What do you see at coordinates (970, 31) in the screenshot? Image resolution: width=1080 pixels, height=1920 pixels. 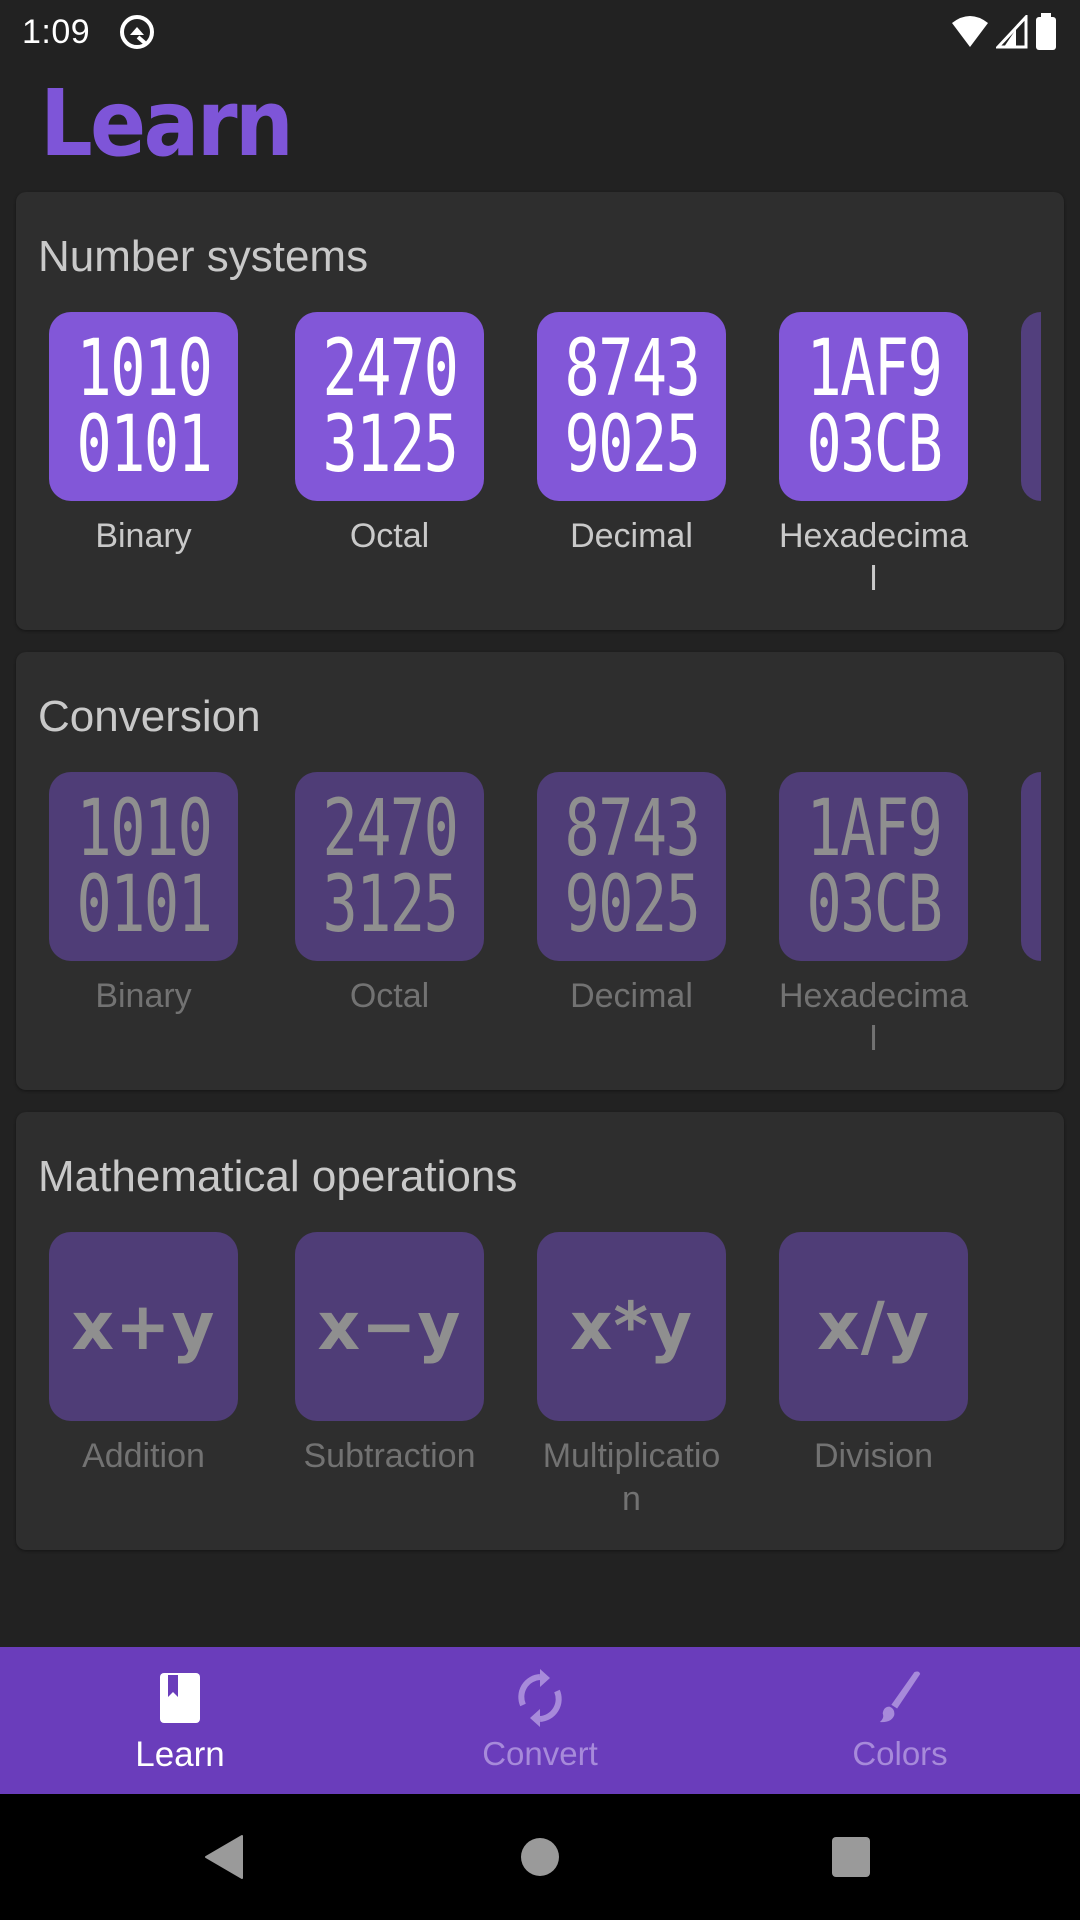 I see `wifi-icon` at bounding box center [970, 31].